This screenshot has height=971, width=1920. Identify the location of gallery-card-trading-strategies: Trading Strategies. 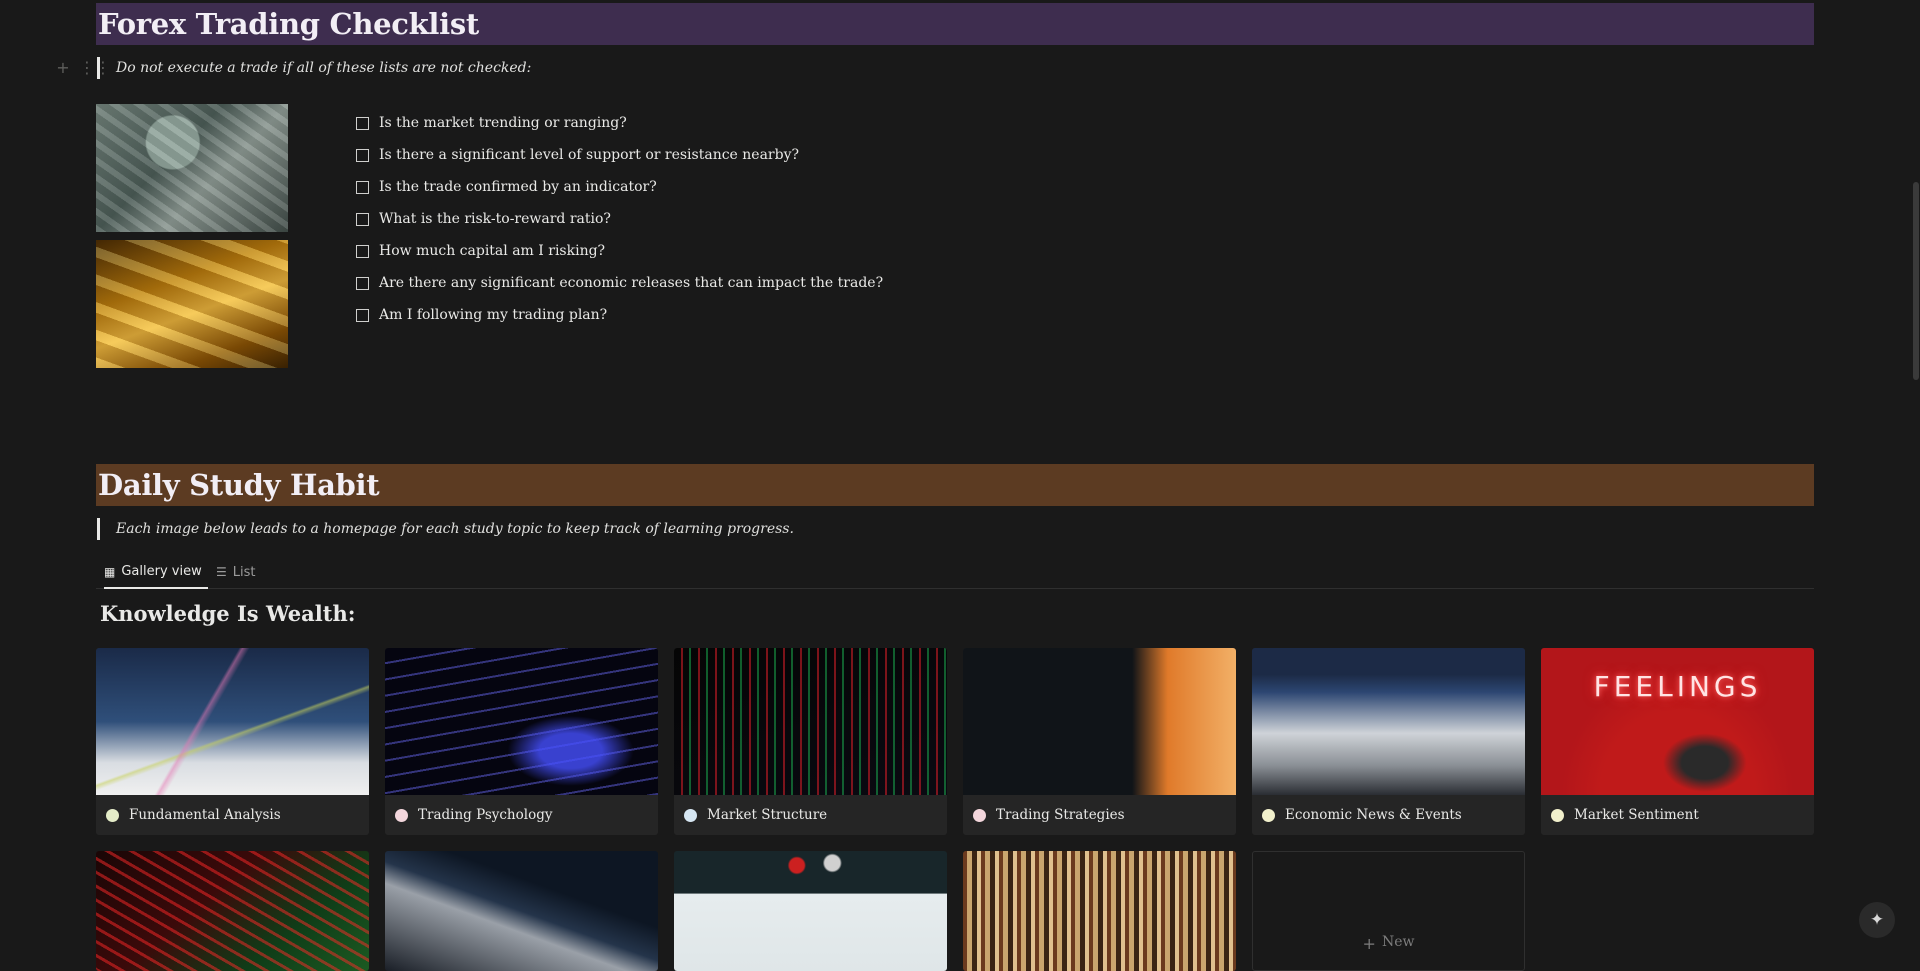
(1099, 741).